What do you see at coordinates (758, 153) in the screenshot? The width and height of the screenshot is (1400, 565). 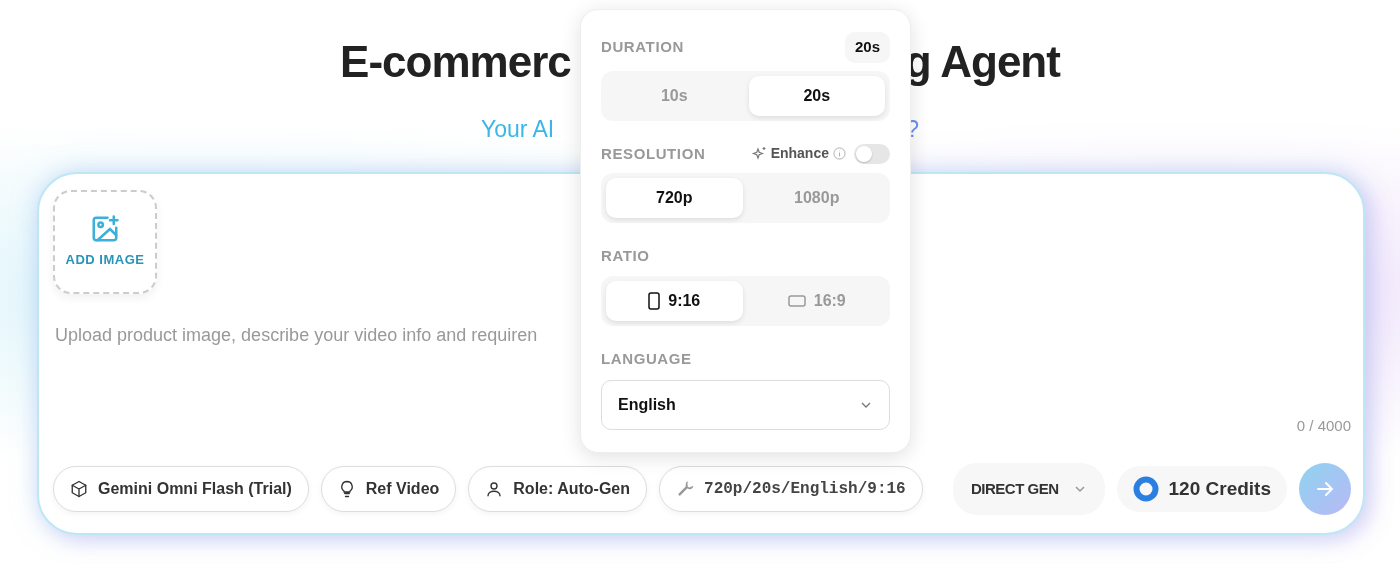 I see `sparkle-icon` at bounding box center [758, 153].